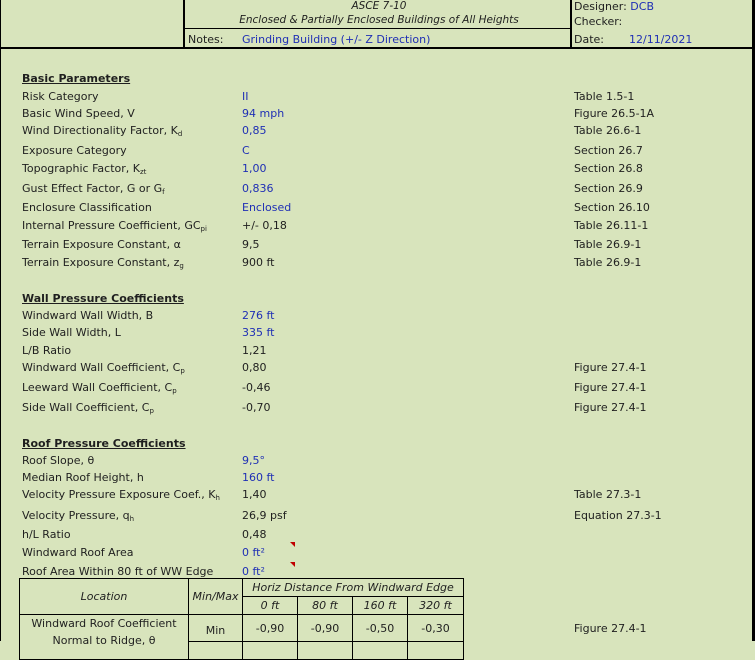 The width and height of the screenshot is (755, 660). What do you see at coordinates (254, 534) in the screenshot?
I see `param-value: 0,48` at bounding box center [254, 534].